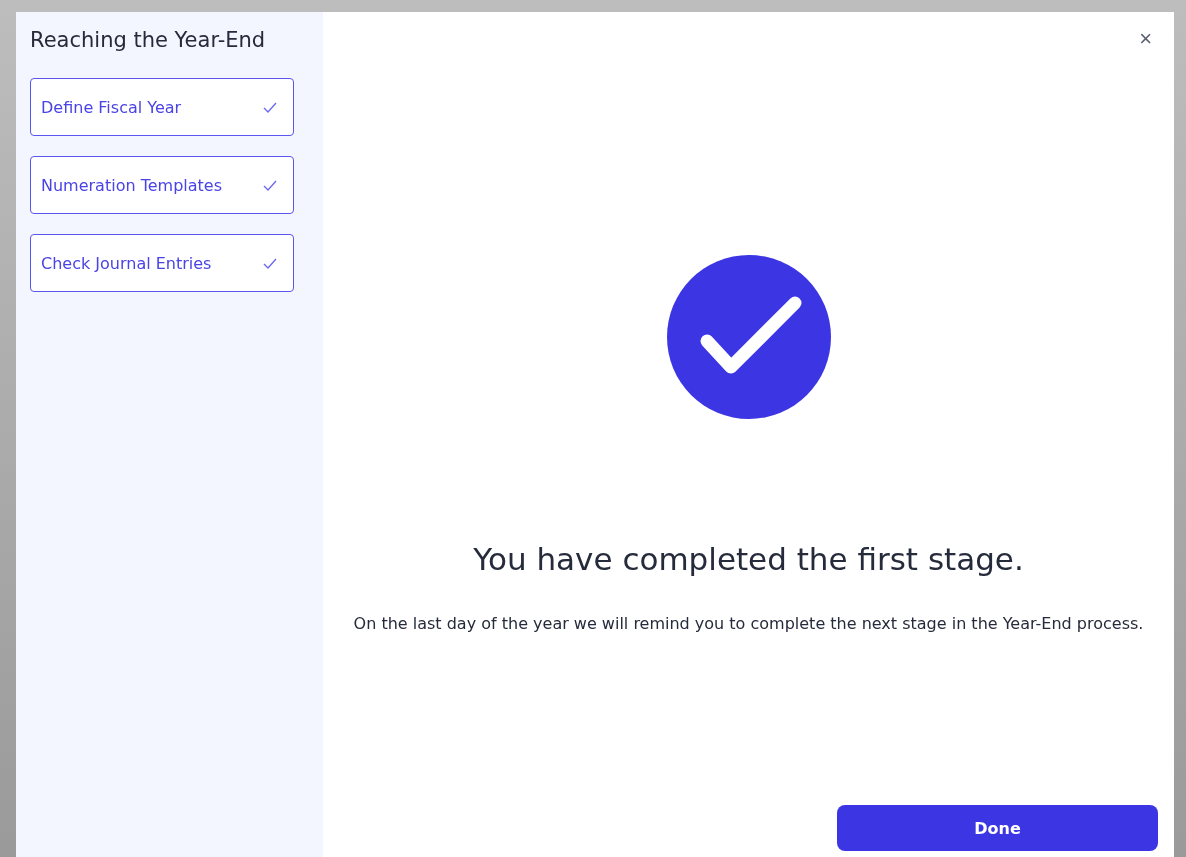  I want to click on step-label: Check Journal Entries, so click(126, 263).